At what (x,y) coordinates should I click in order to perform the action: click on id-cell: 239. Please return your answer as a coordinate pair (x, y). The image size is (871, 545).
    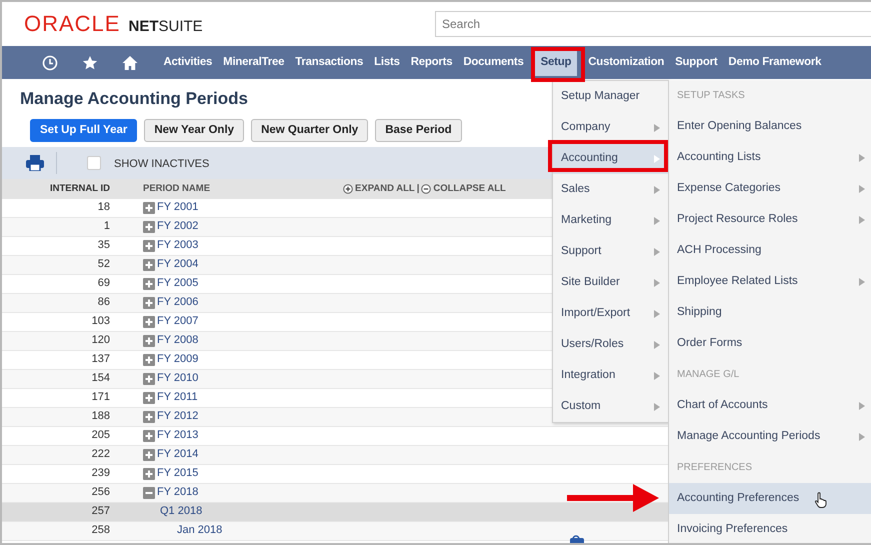
    Looking at the image, I should click on (101, 473).